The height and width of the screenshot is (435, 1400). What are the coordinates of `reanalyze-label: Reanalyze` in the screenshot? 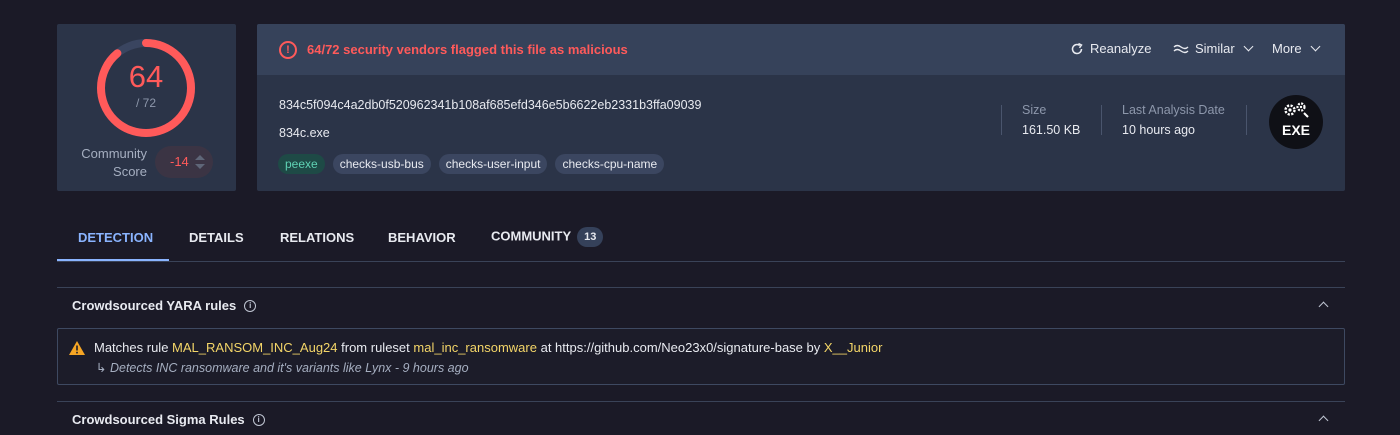 It's located at (1121, 48).